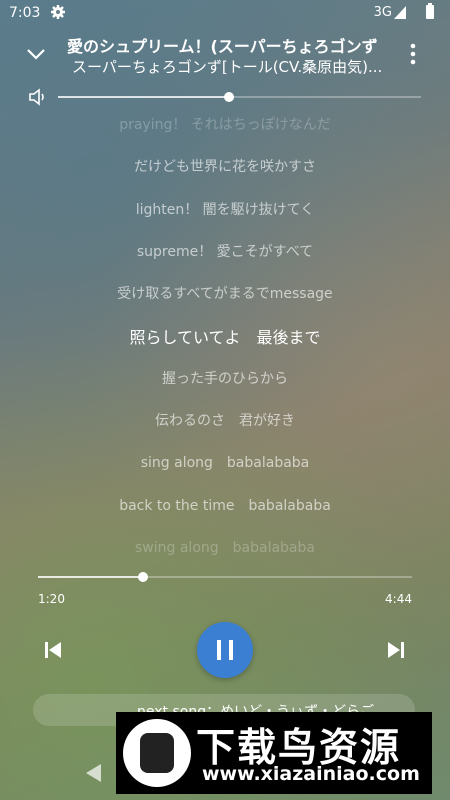 The height and width of the screenshot is (800, 450). Describe the element at coordinates (142, 577) in the screenshot. I see `seek-bar-thumb` at that location.